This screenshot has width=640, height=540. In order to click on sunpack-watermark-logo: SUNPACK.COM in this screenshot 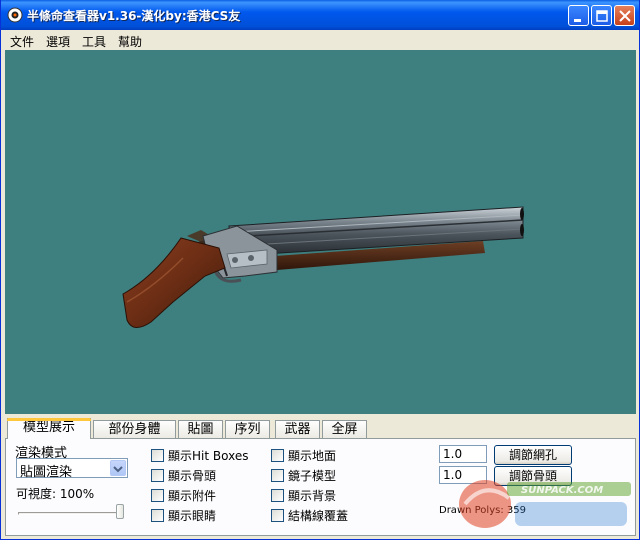, I will do `click(545, 504)`.